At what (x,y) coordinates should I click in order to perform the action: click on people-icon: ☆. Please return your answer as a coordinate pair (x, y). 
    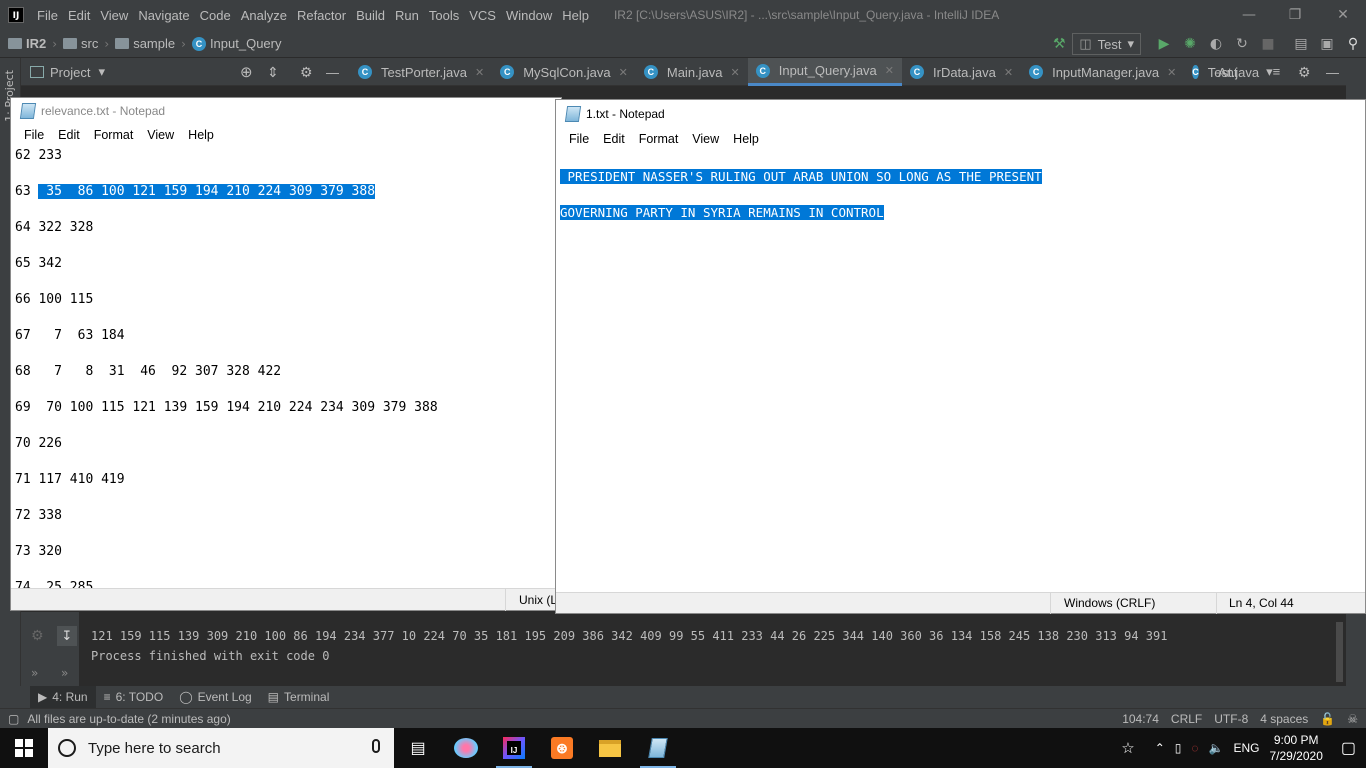
    Looking at the image, I should click on (1127, 748).